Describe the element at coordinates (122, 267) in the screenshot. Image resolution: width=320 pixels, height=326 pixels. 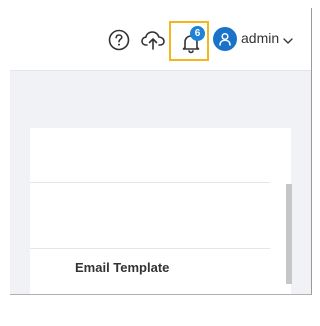
I see `column-header-email-template: Email Template` at that location.